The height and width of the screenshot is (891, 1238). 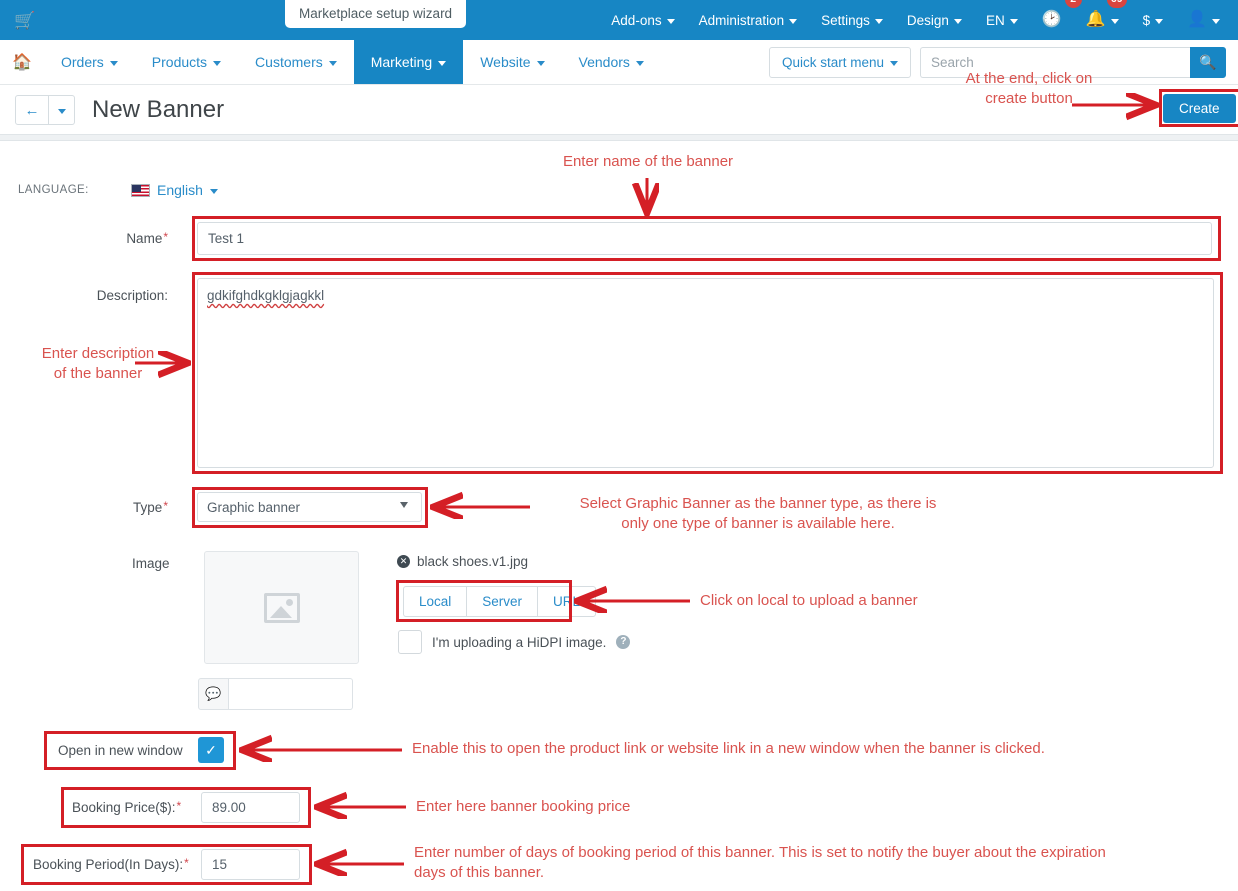 I want to click on nav-item-vendors: Vendors, so click(x=611, y=62).